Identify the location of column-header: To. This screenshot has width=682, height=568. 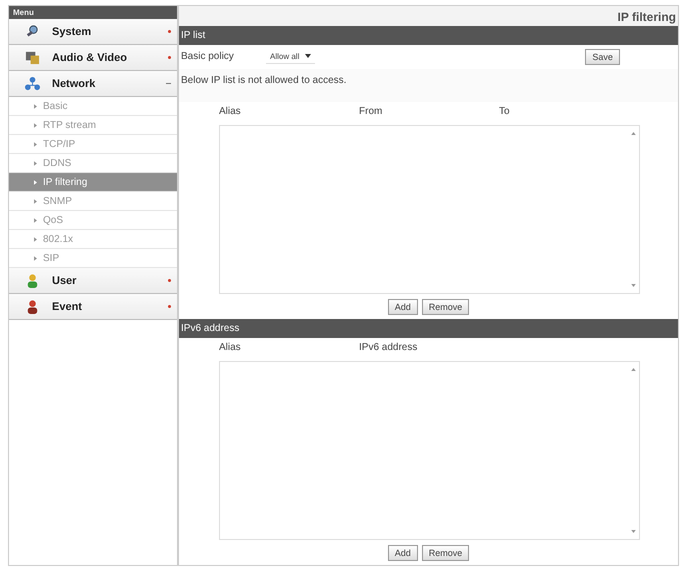
(505, 111).